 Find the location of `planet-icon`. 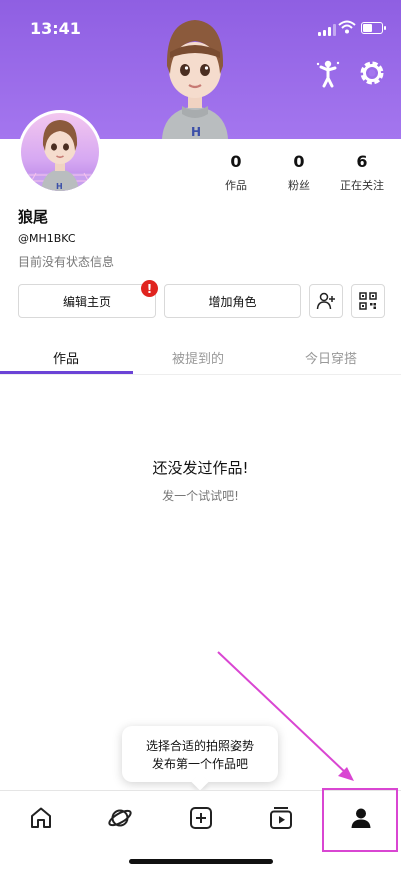

planet-icon is located at coordinates (120, 818).